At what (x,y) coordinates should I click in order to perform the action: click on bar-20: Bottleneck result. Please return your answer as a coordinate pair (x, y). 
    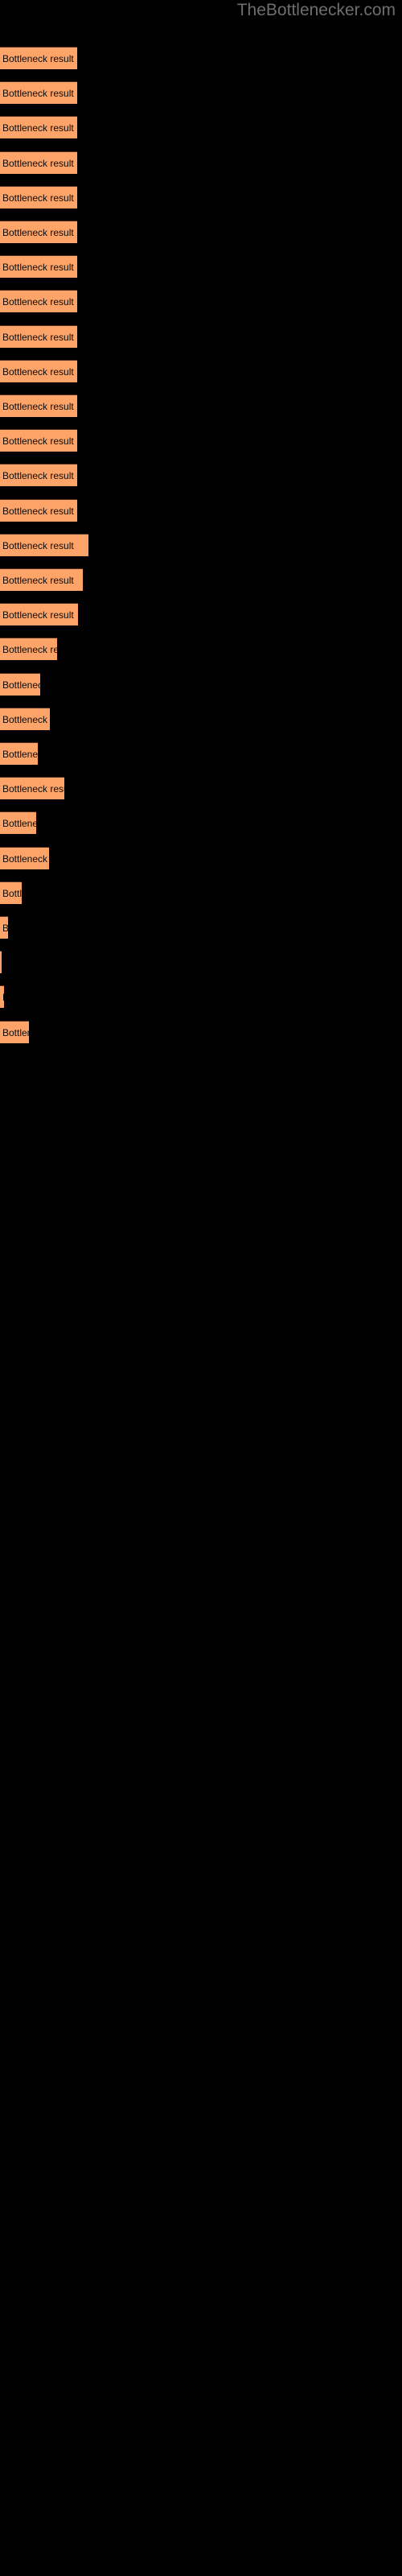
    Looking at the image, I should click on (25, 719).